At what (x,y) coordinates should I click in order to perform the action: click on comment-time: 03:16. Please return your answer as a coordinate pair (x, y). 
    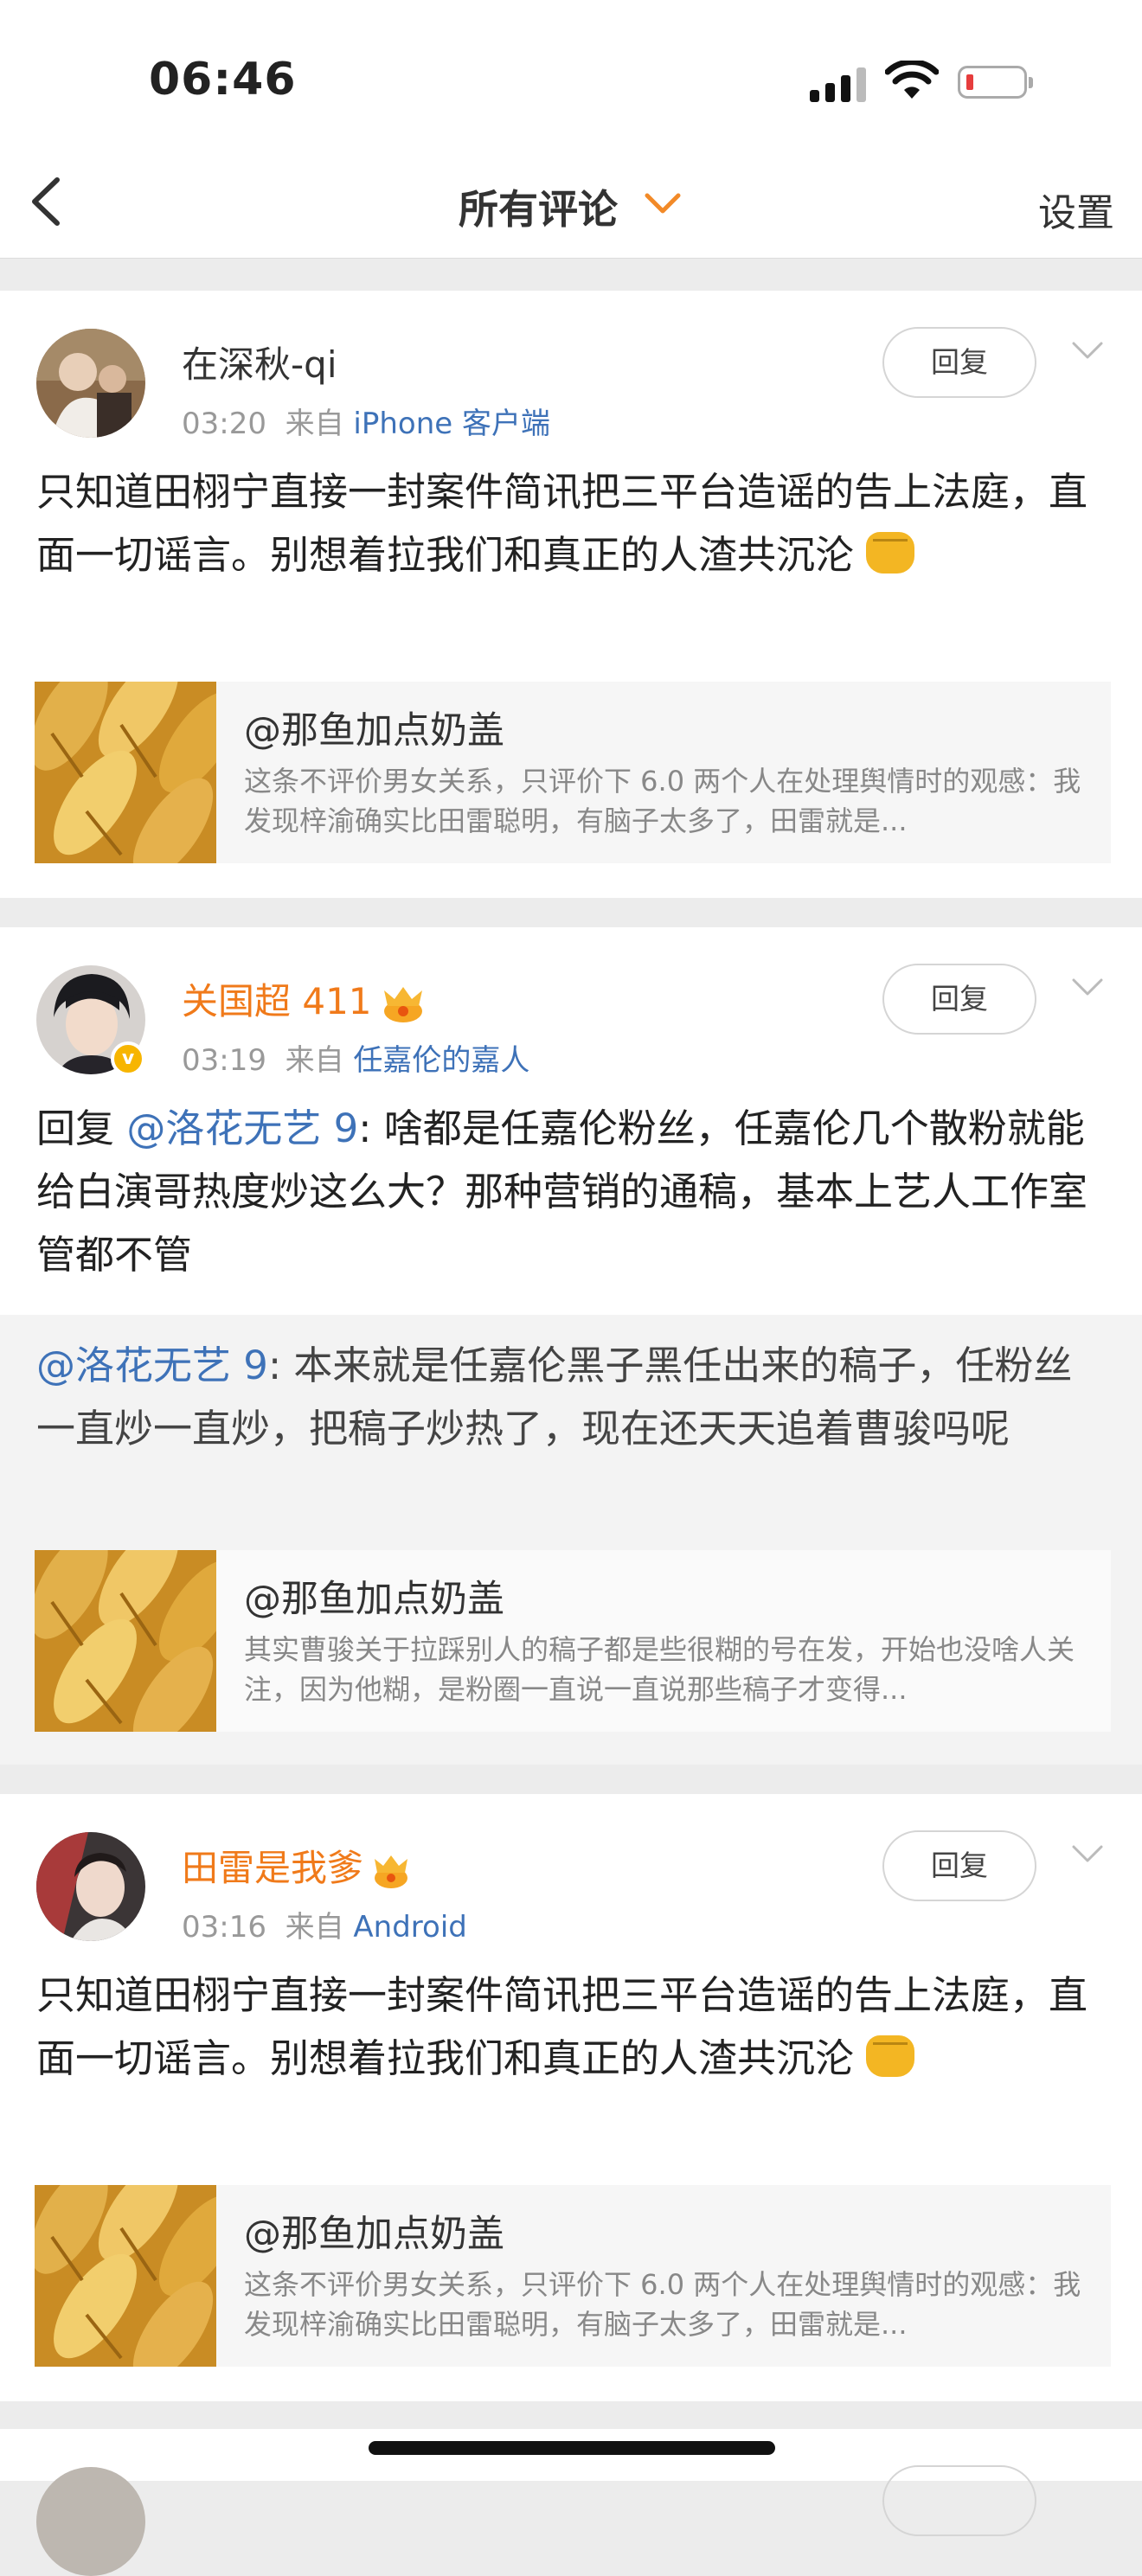
    Looking at the image, I should click on (224, 1927).